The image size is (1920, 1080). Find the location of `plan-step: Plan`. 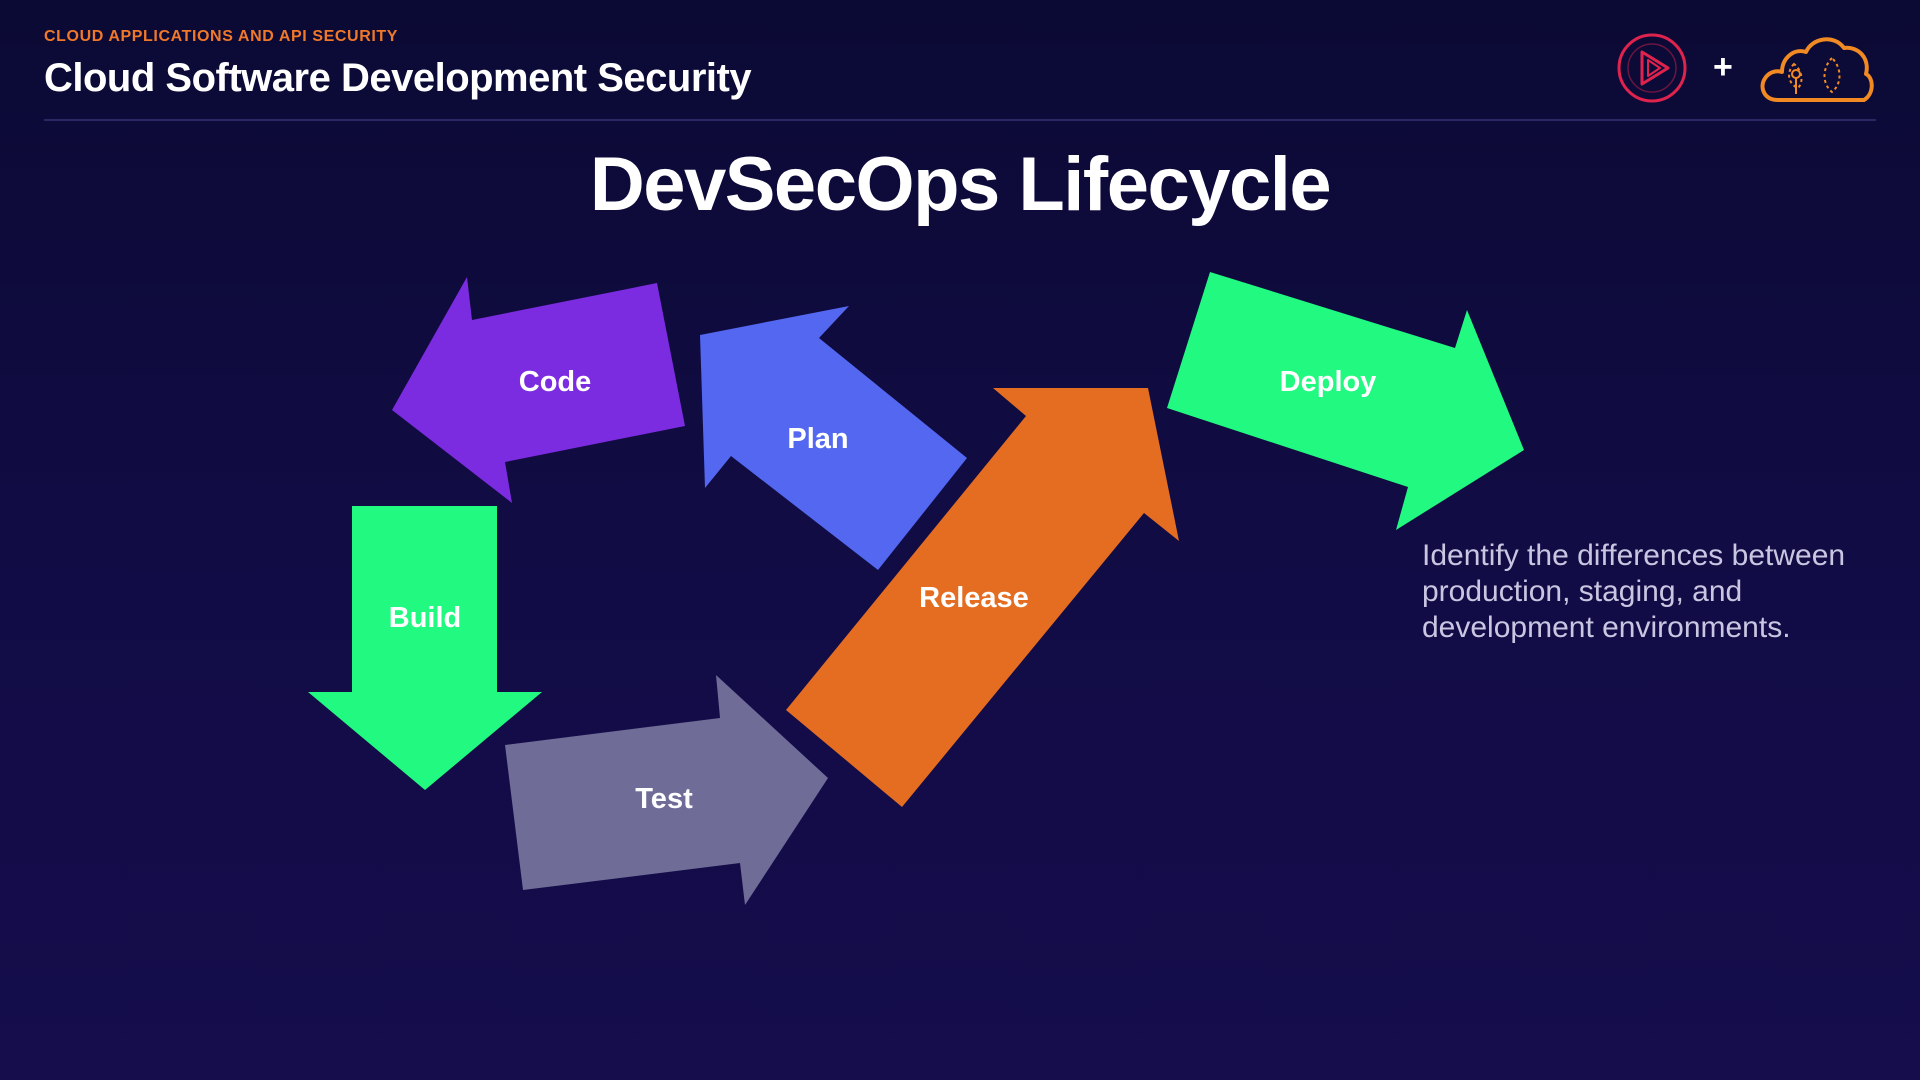

plan-step: Plan is located at coordinates (833, 438).